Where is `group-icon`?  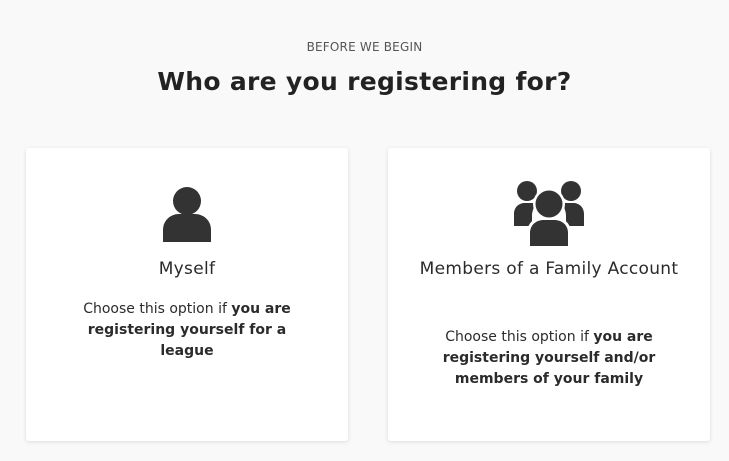 group-icon is located at coordinates (549, 213).